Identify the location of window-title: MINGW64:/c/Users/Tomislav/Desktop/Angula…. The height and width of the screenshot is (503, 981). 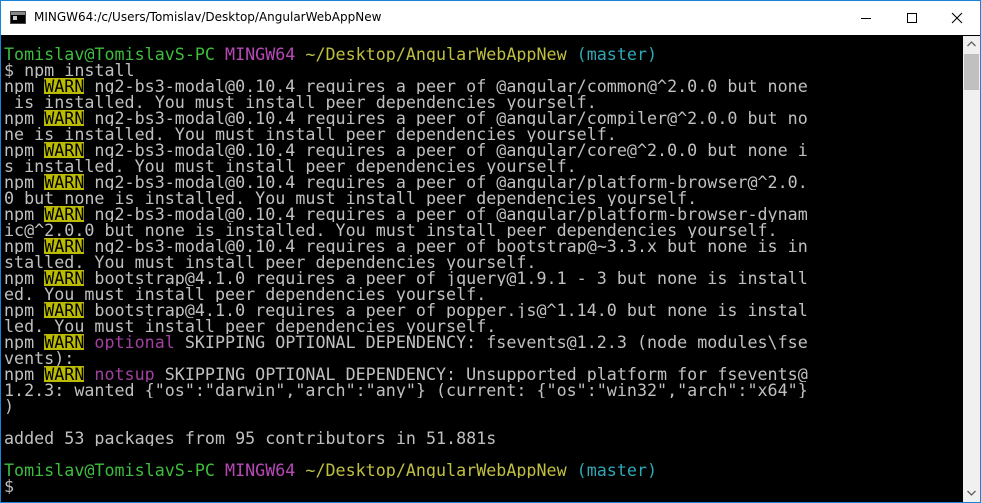
(208, 17).